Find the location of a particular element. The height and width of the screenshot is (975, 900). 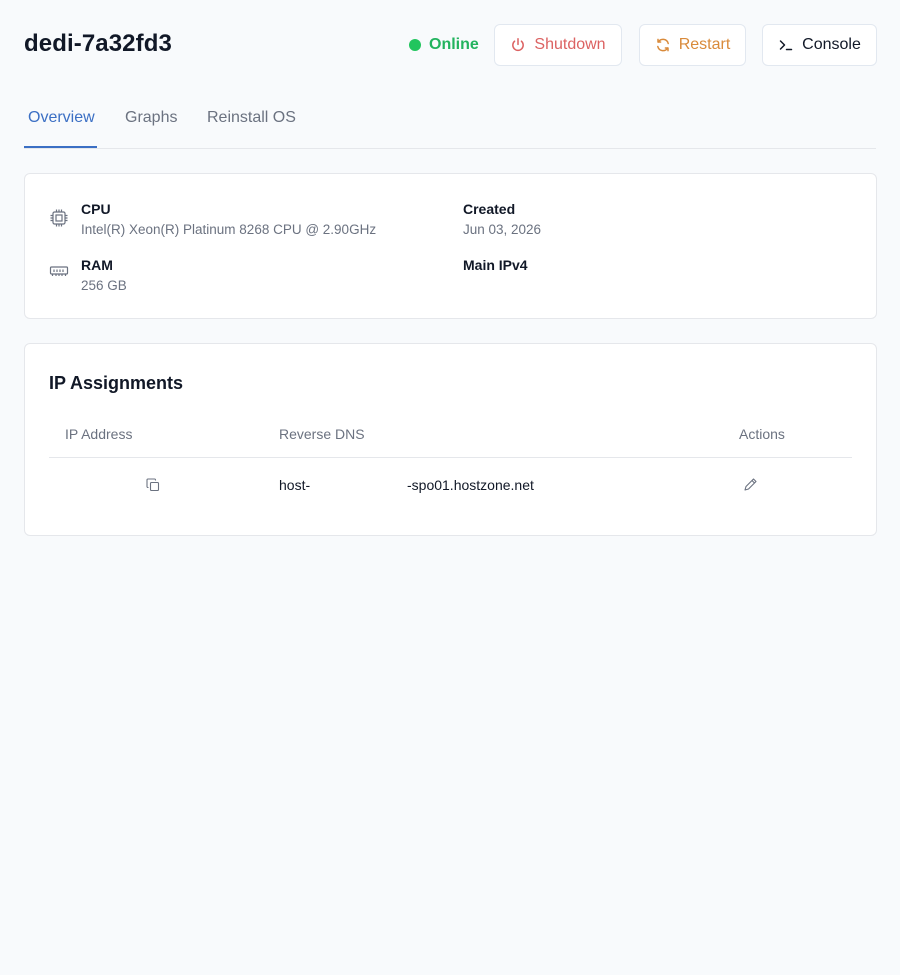

shutdown-label: Shutdown is located at coordinates (570, 44).